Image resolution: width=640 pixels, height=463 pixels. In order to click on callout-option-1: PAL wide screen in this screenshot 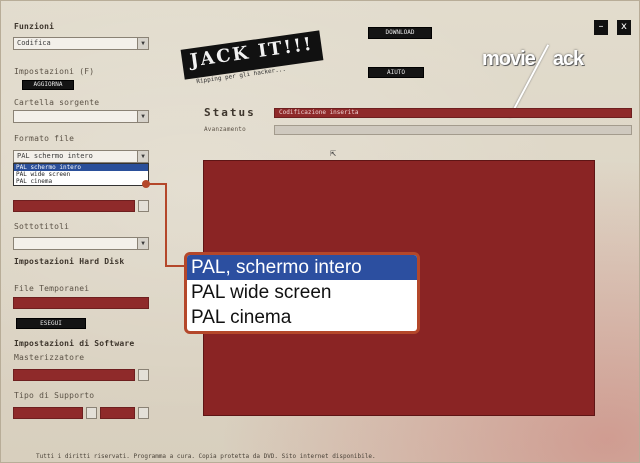, I will do `click(302, 292)`.